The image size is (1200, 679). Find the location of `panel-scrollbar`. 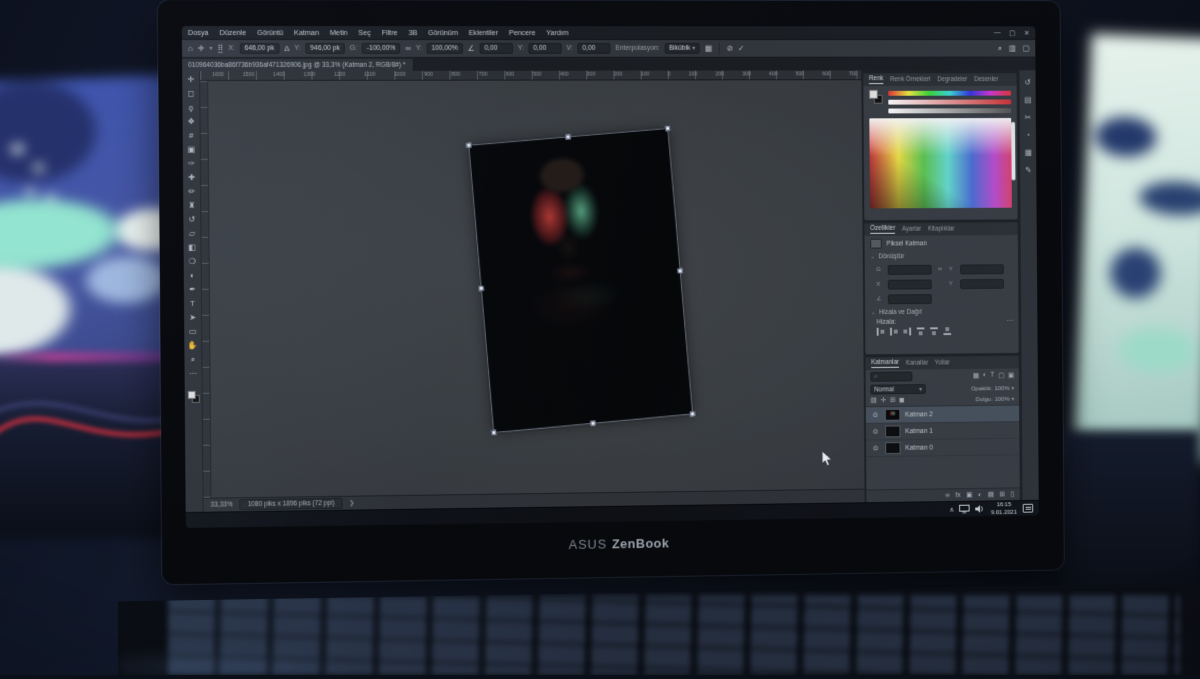

panel-scrollbar is located at coordinates (1013, 151).